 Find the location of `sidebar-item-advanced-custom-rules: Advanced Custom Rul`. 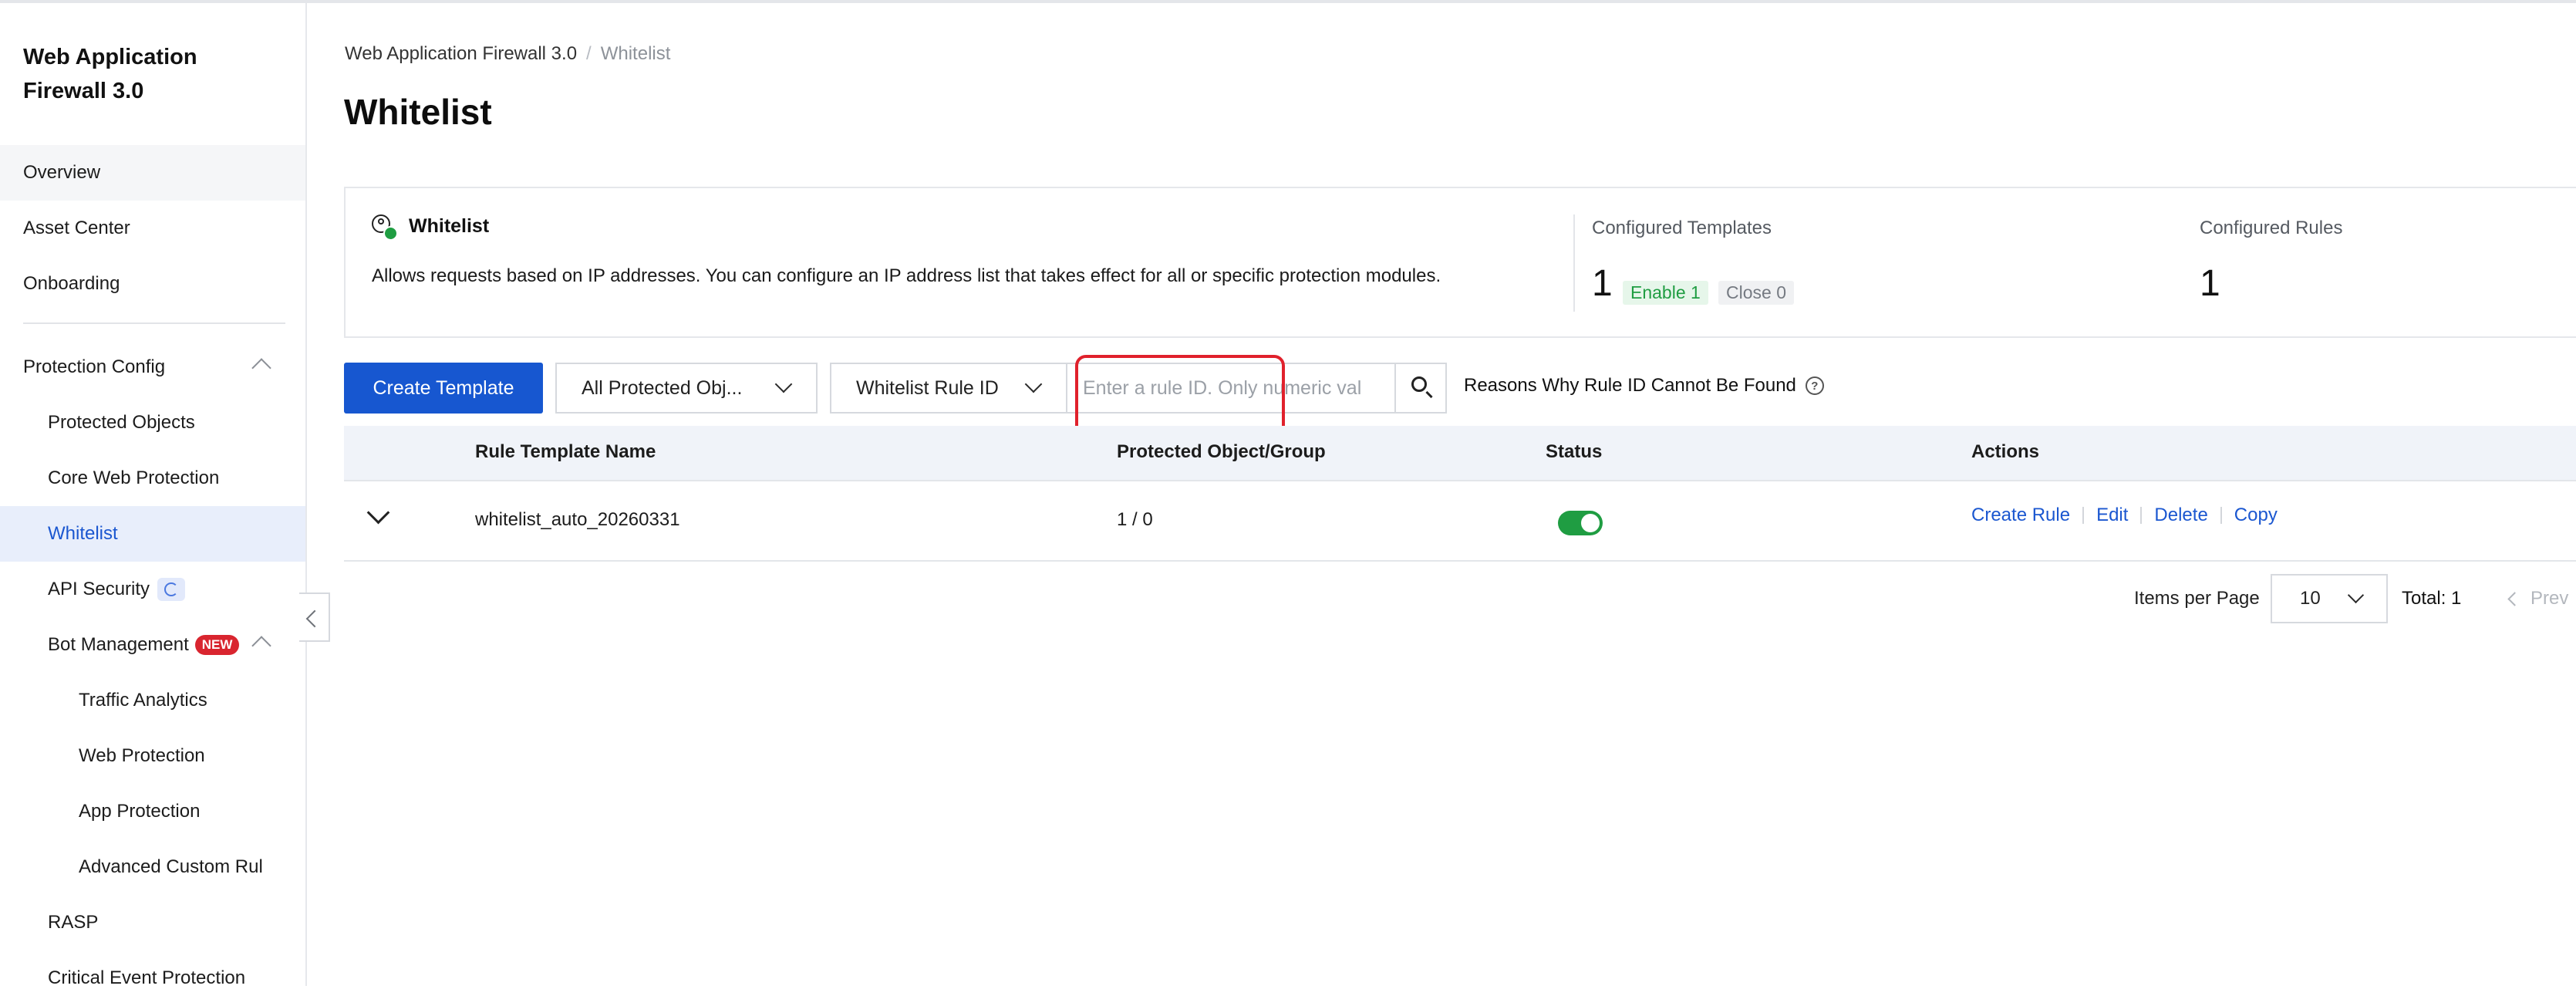

sidebar-item-advanced-custom-rules: Advanced Custom Rul is located at coordinates (152, 867).